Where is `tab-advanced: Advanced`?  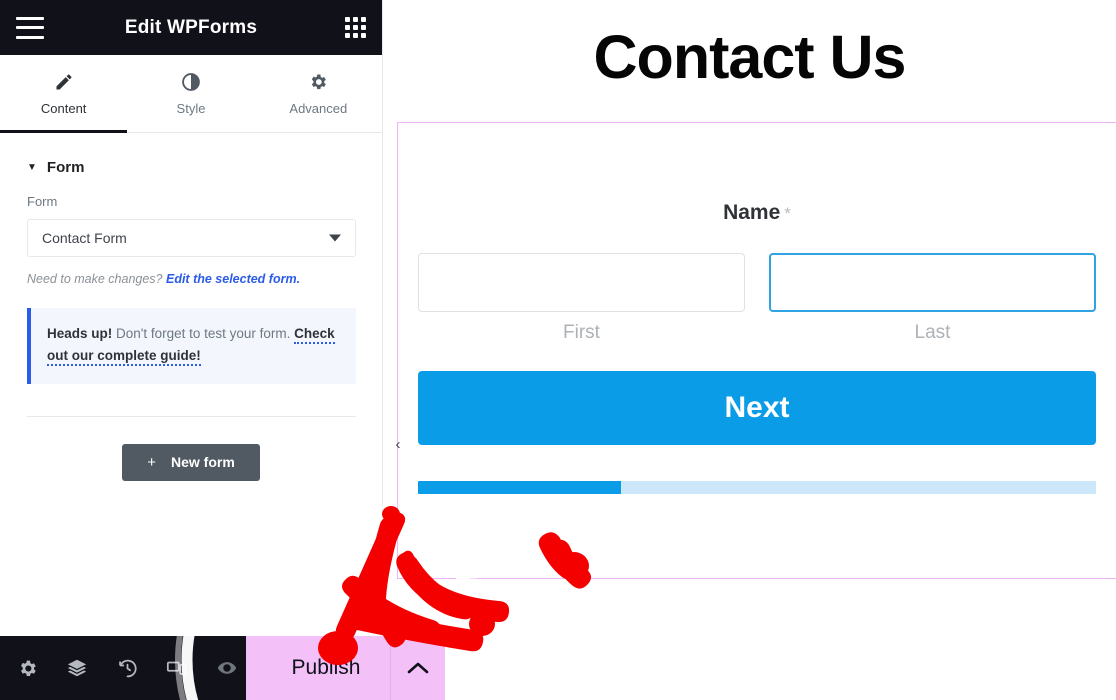 tab-advanced: Advanced is located at coordinates (318, 93).